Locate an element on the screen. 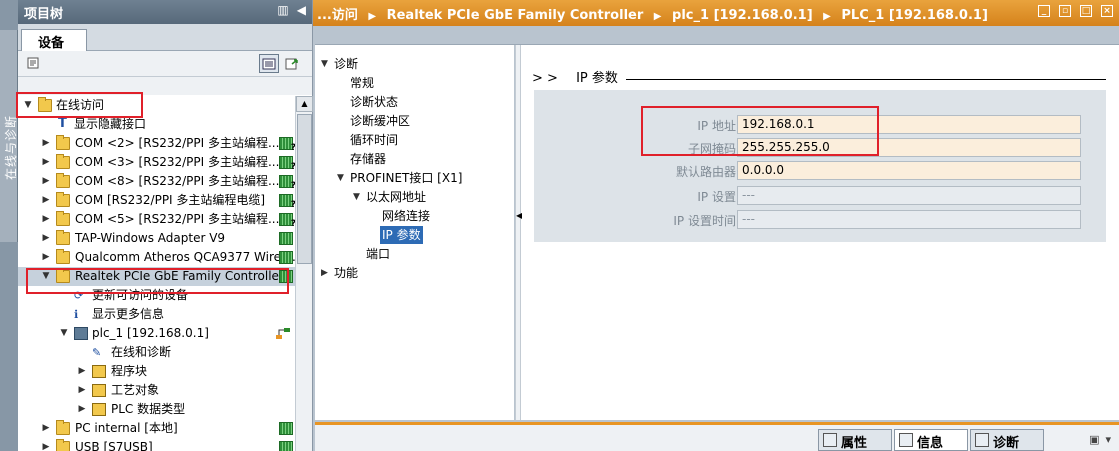  export-icon is located at coordinates (292, 63).